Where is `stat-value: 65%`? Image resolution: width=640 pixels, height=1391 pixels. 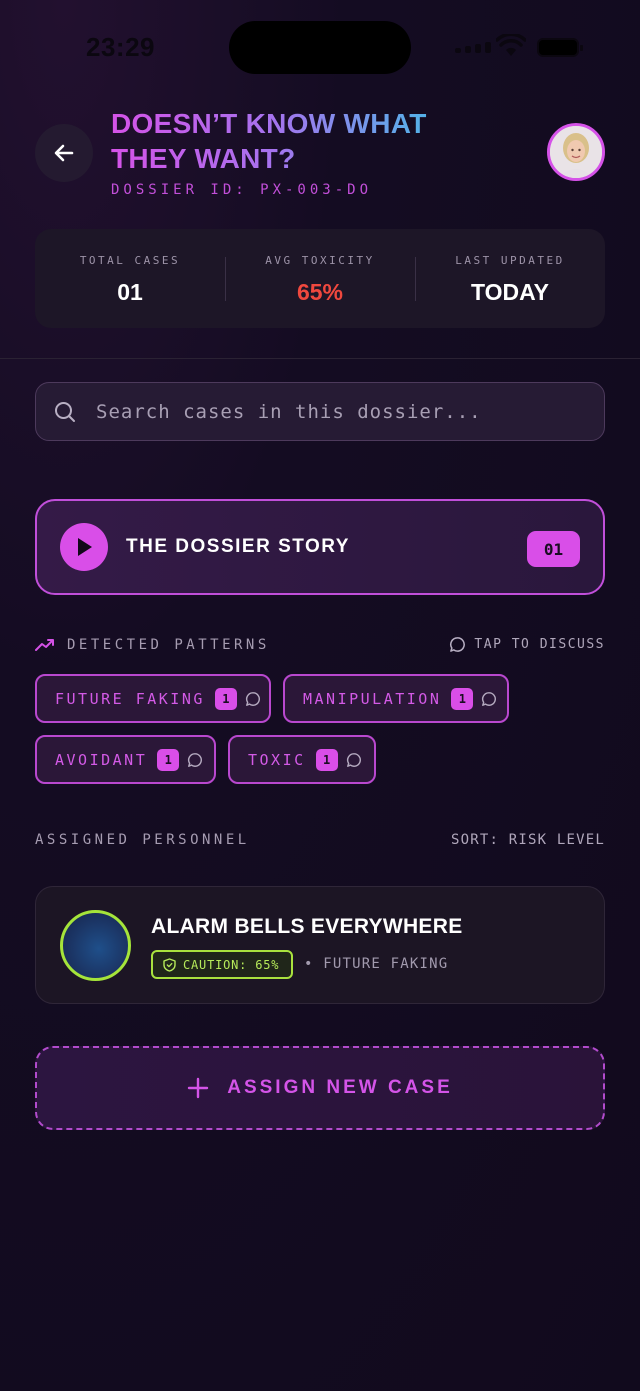
stat-value: 65% is located at coordinates (320, 292).